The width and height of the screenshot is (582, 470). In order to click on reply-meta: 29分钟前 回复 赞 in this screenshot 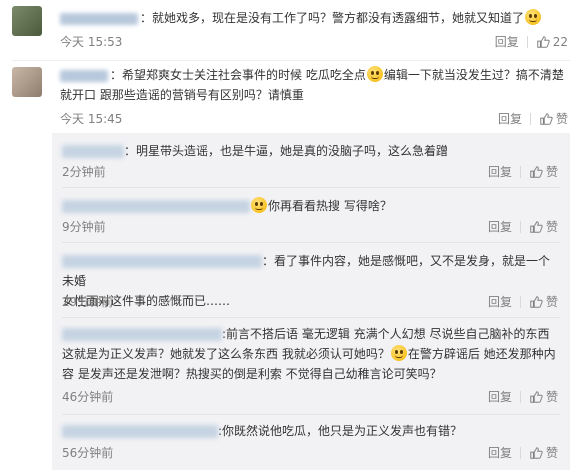, I will do `click(310, 302)`.